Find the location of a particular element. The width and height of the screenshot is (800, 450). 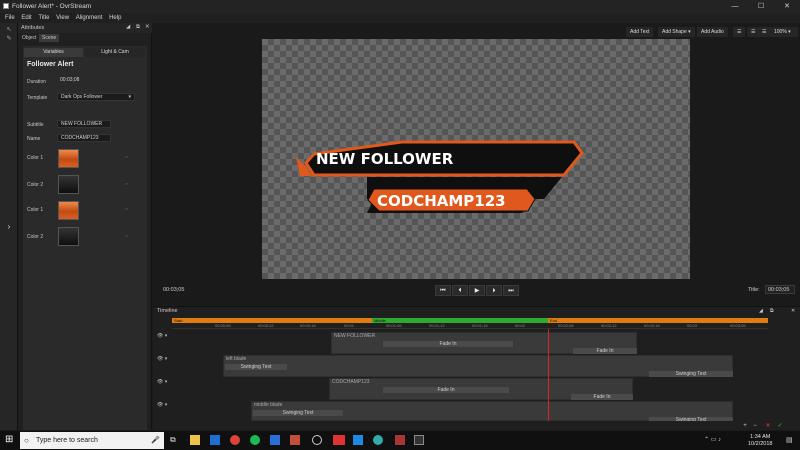

maximize-button: ☐ is located at coordinates (761, 6).